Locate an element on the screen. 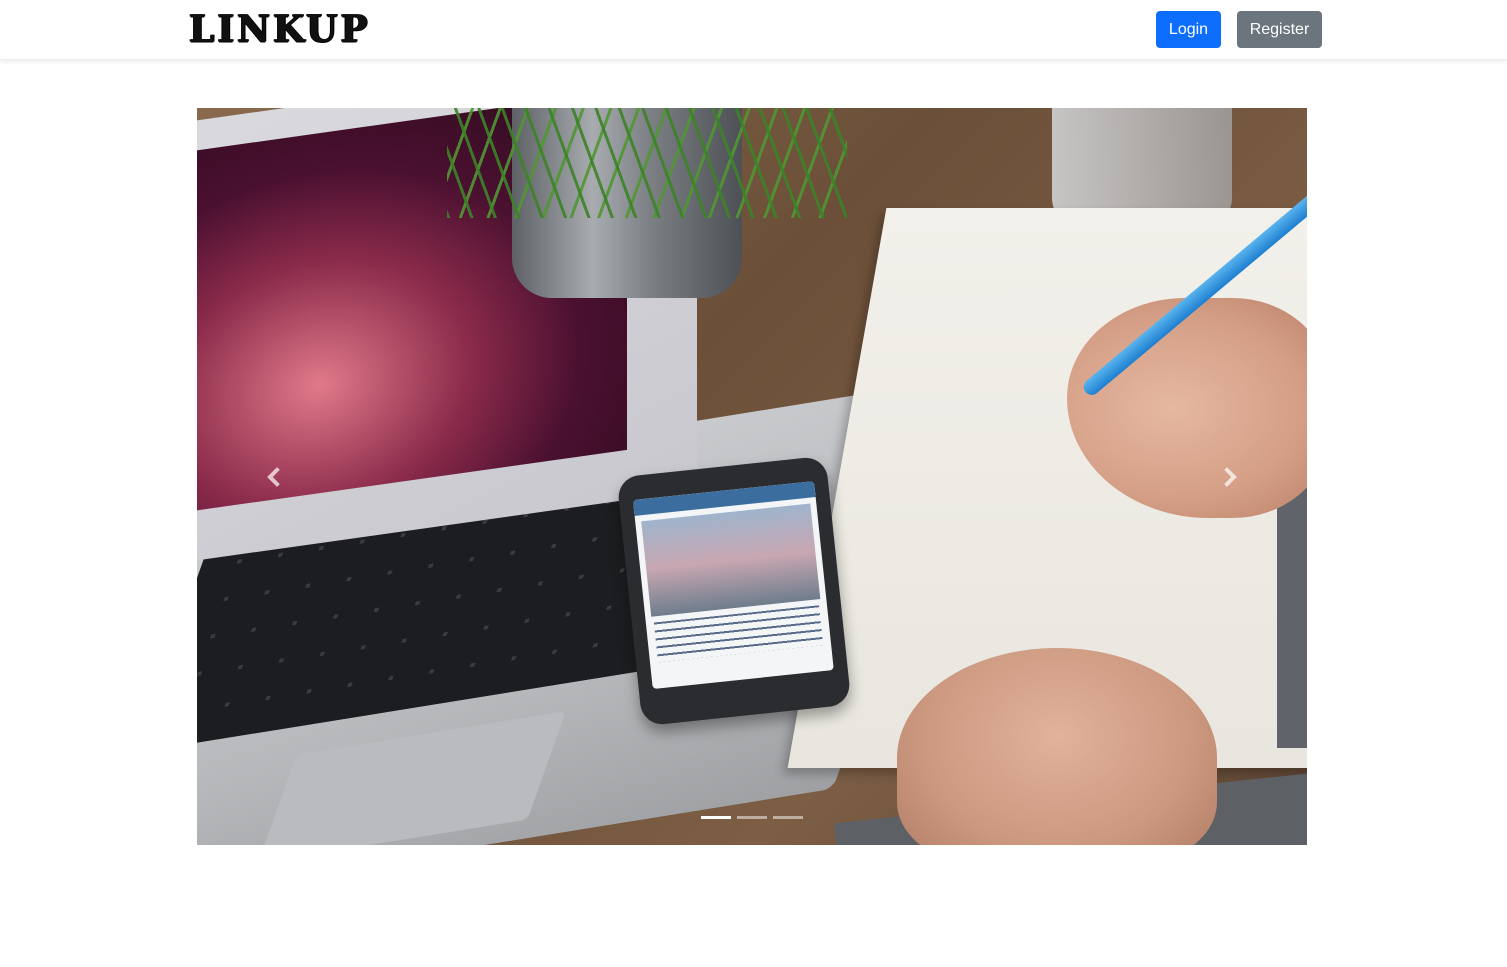  carousel-next-button is located at coordinates (1227, 476).